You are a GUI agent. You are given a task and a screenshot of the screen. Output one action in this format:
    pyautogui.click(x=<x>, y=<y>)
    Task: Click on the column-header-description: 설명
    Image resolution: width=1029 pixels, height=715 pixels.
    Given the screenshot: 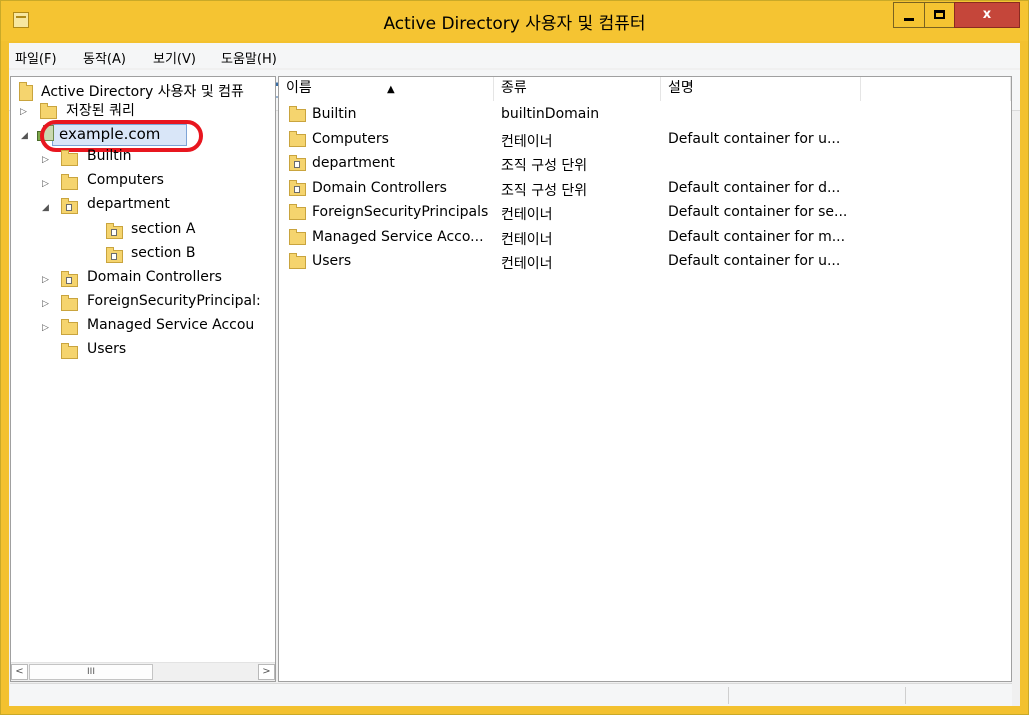 What is the action you would take?
    pyautogui.click(x=761, y=89)
    